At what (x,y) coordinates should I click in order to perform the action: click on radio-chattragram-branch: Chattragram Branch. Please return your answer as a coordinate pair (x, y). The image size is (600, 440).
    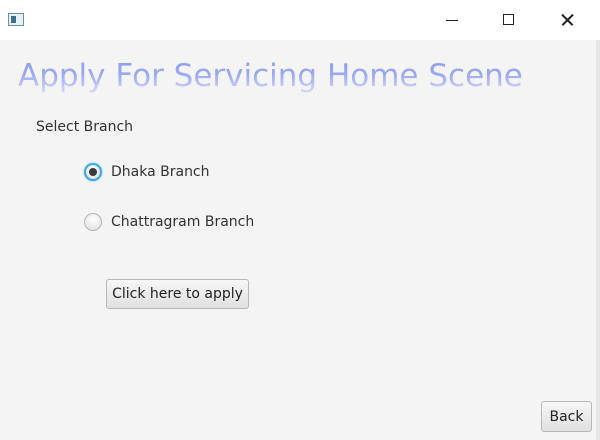
    Looking at the image, I should click on (169, 222).